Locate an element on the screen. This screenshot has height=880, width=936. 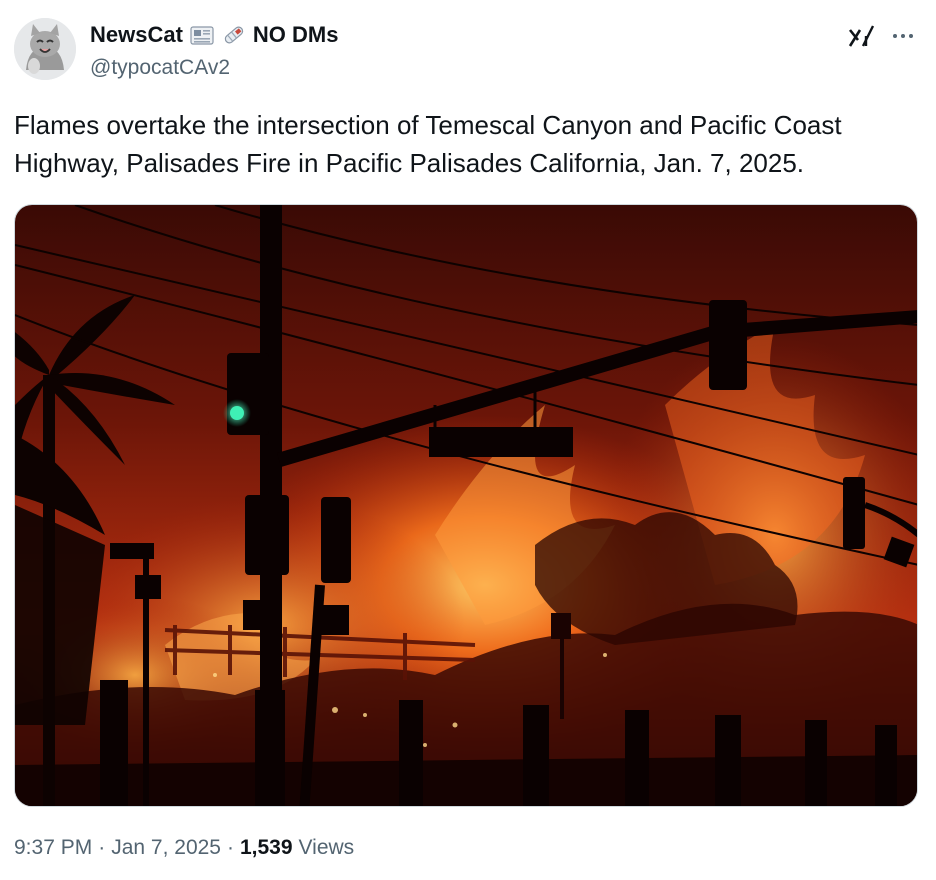
author-name-line: NewsCat NO DMs is located at coordinates (214, 35).